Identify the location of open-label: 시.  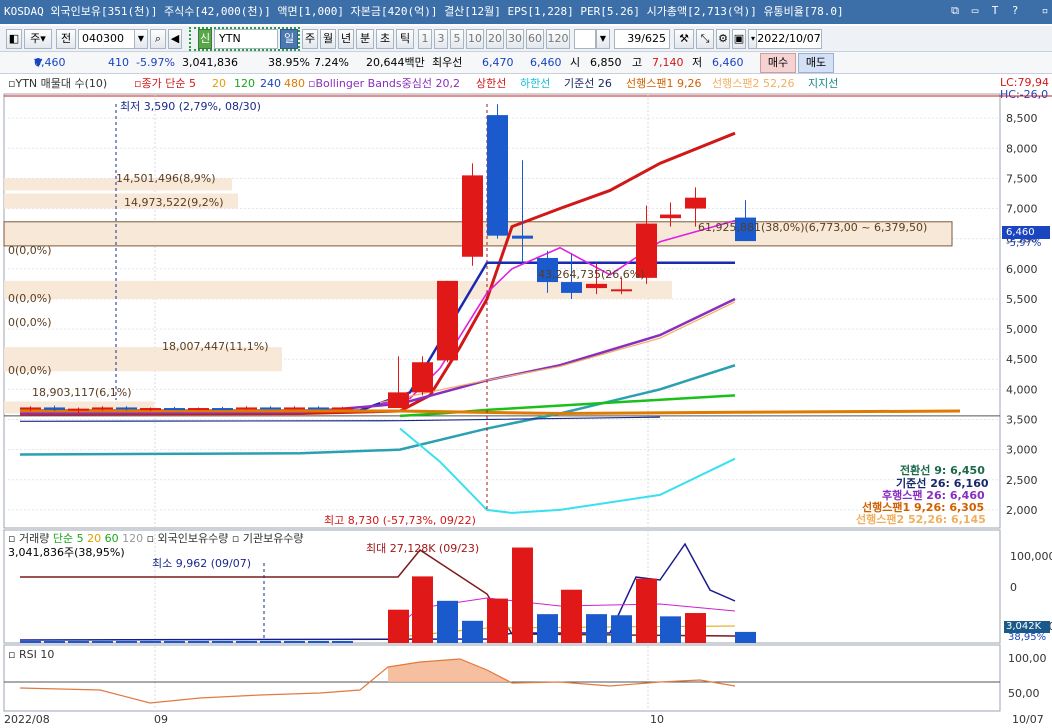
(575, 62).